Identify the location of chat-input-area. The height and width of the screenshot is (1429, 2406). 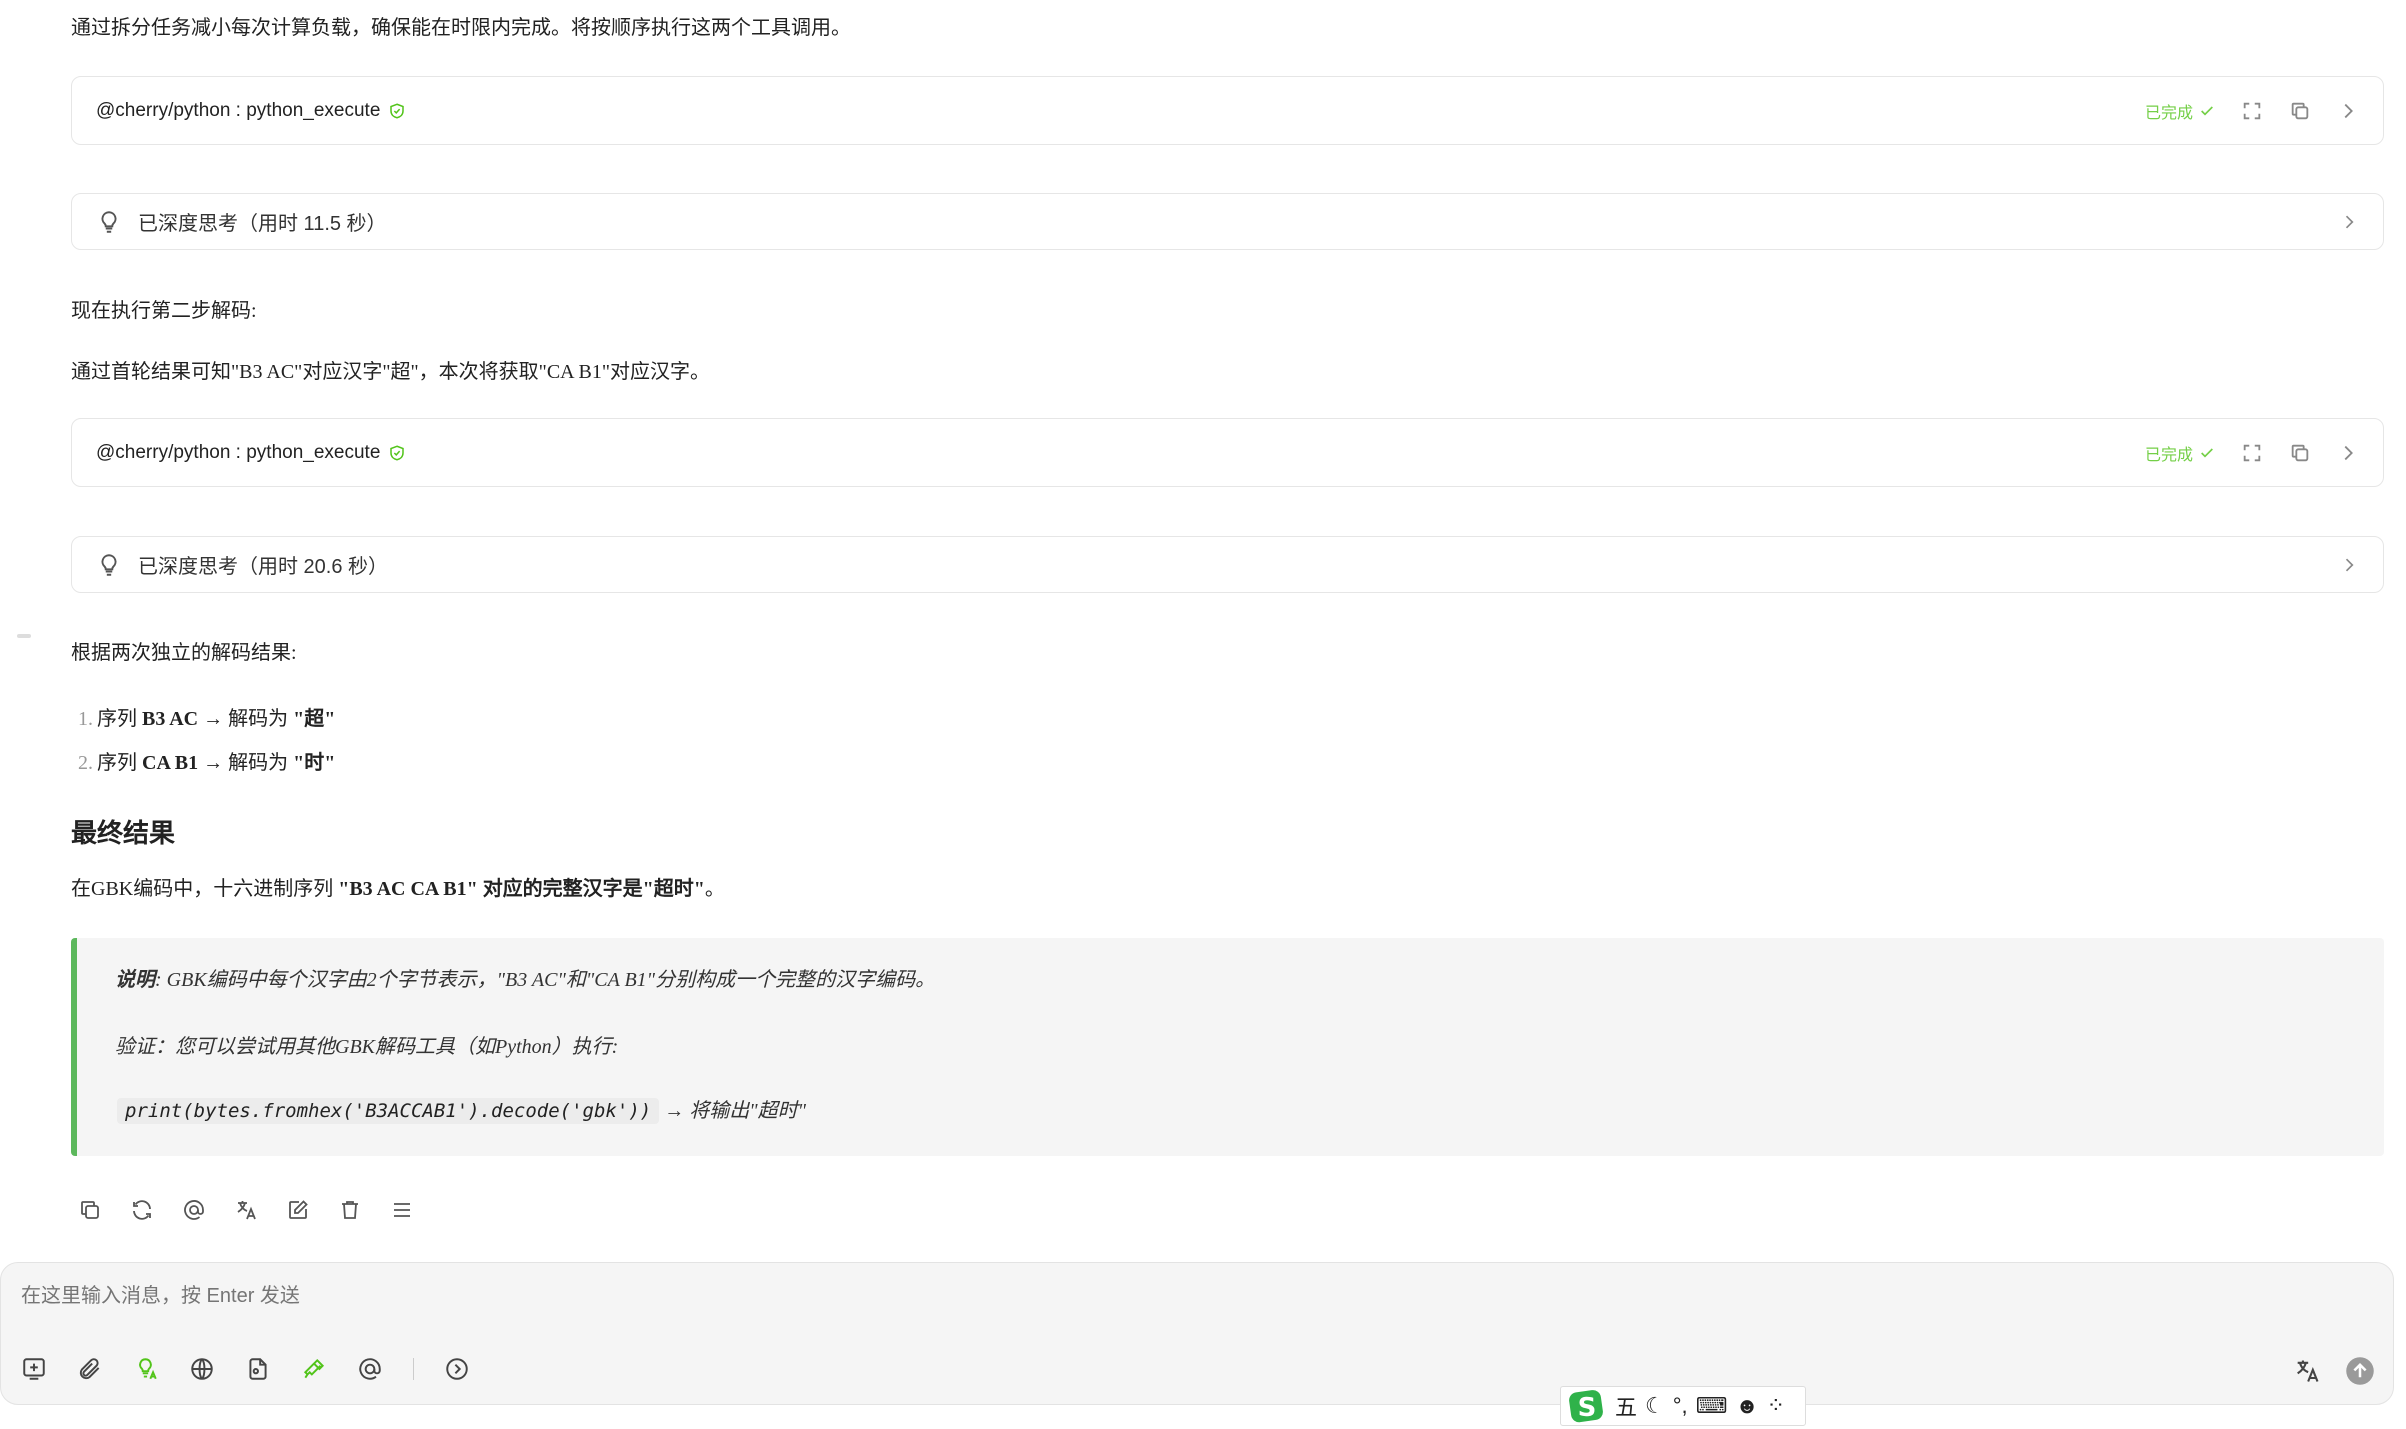
(1197, 1333).